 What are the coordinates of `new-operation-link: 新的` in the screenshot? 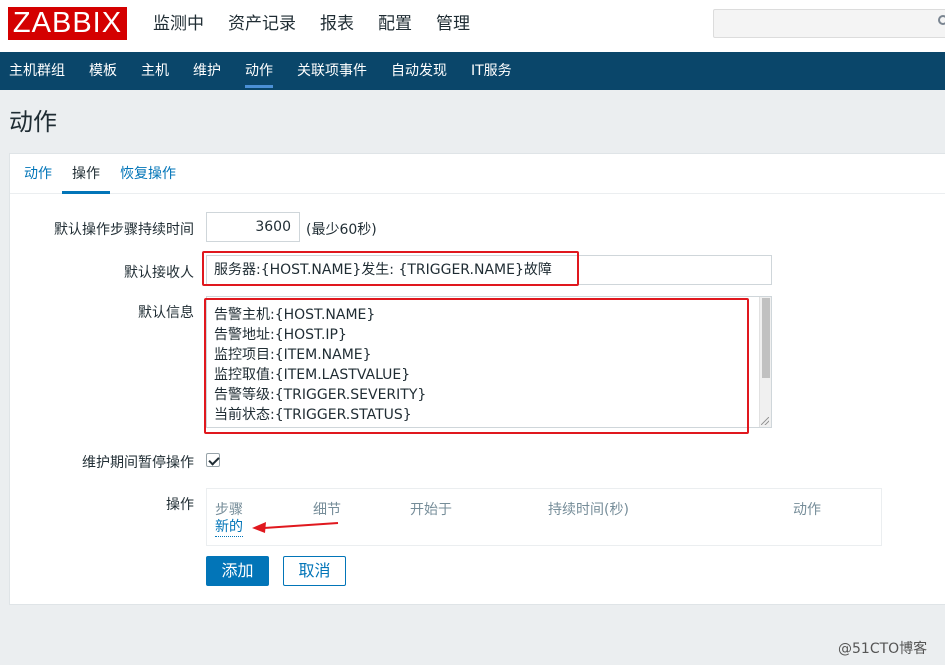 It's located at (229, 528).